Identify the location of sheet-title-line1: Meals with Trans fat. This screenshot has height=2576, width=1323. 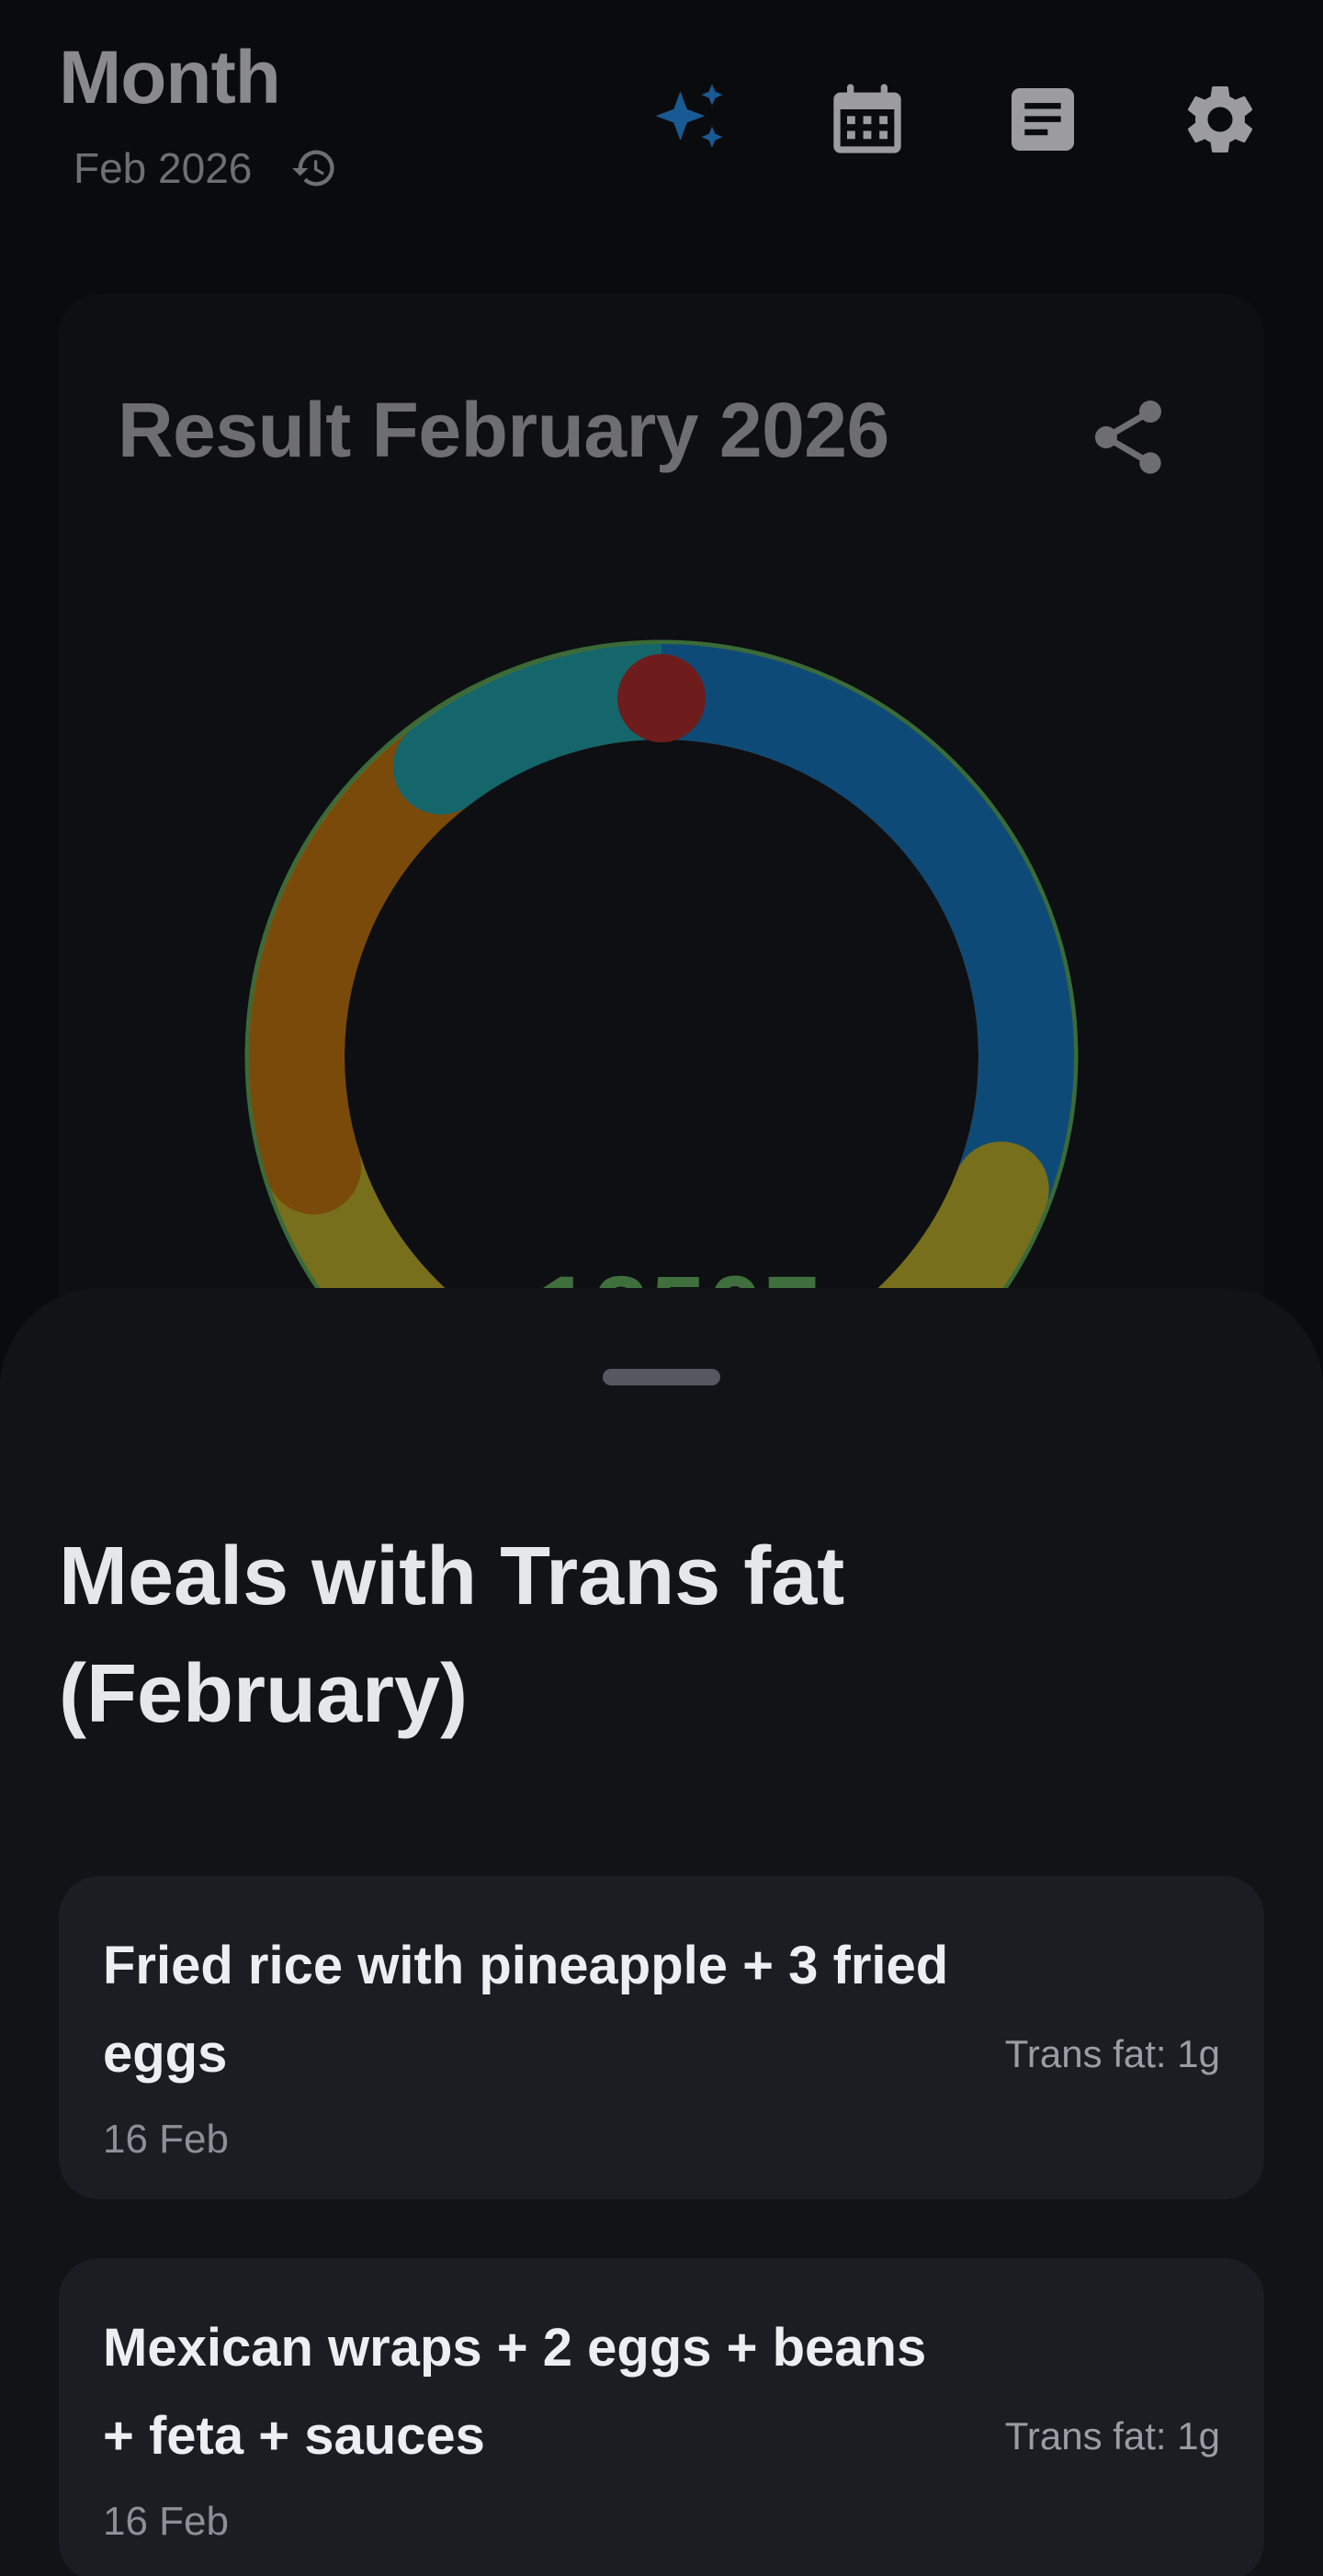
(452, 1576).